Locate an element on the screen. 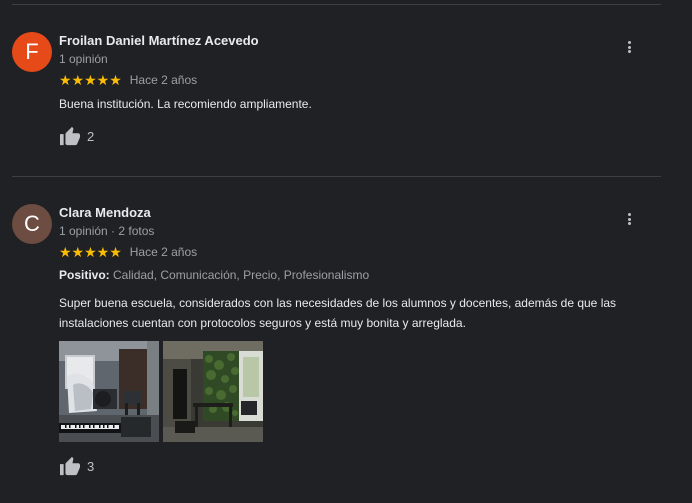 The width and height of the screenshot is (692, 503). review-photo-classroom is located at coordinates (109, 391).